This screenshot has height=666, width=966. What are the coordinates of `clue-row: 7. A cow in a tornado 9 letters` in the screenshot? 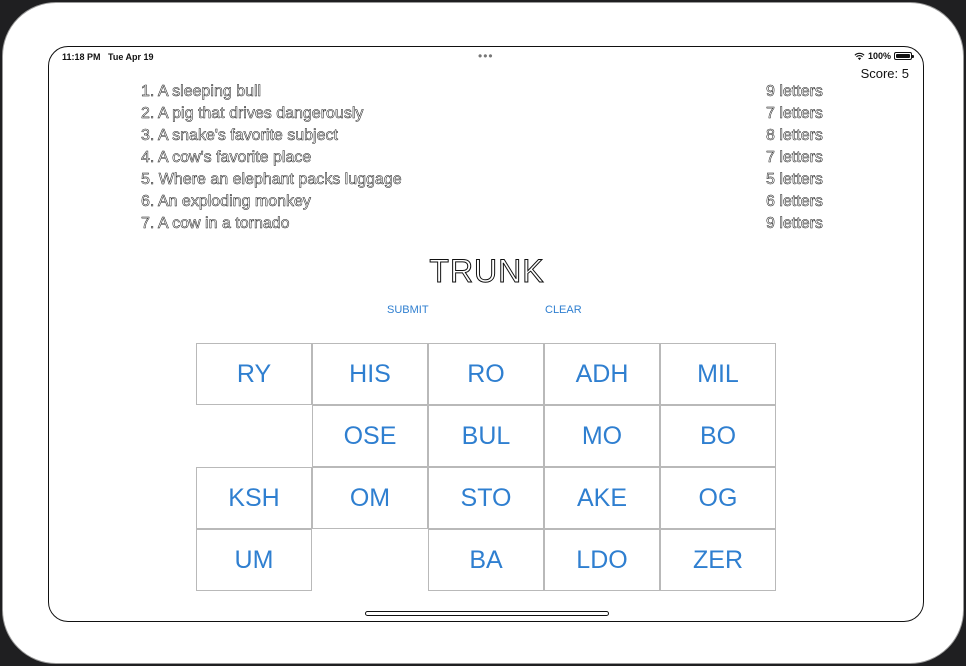 It's located at (496, 226).